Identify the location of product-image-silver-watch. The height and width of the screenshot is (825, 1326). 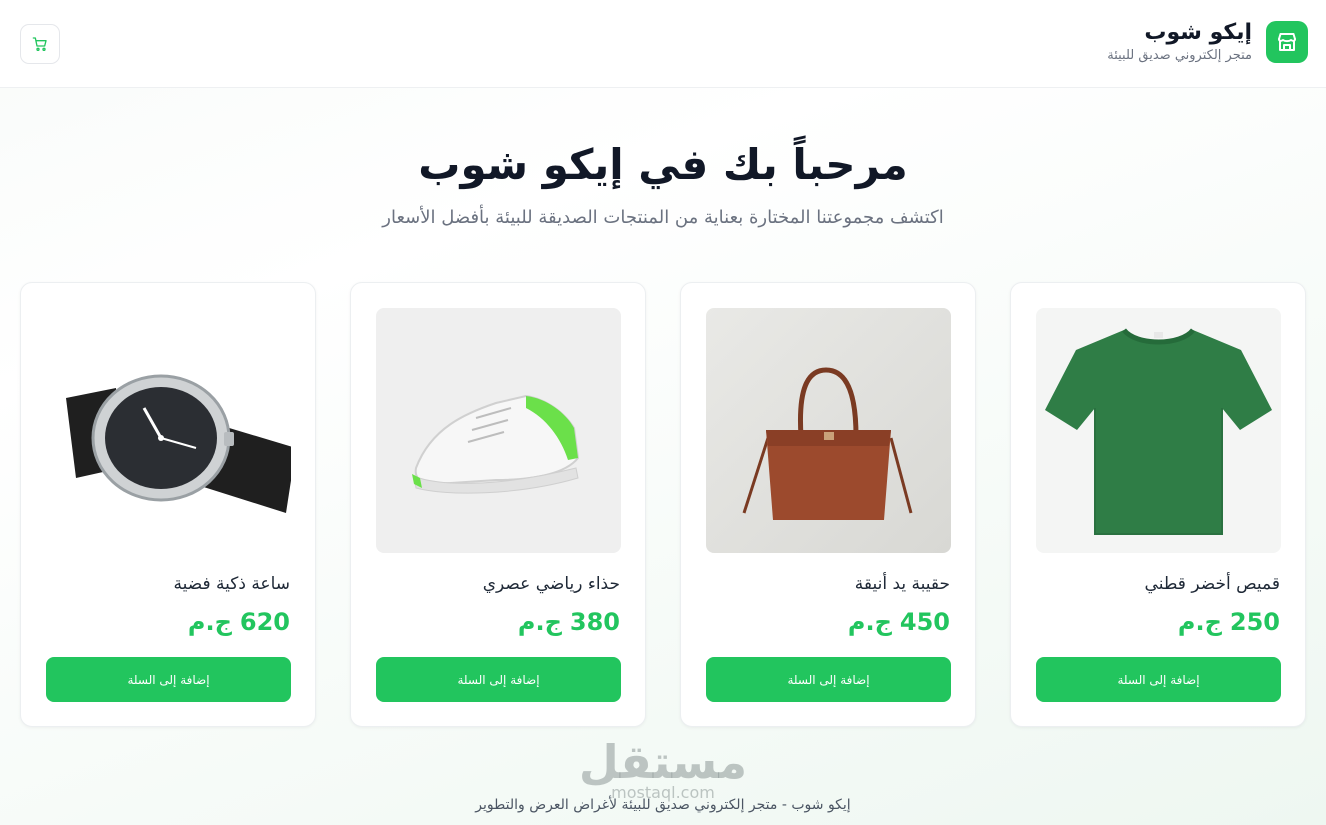
(168, 430).